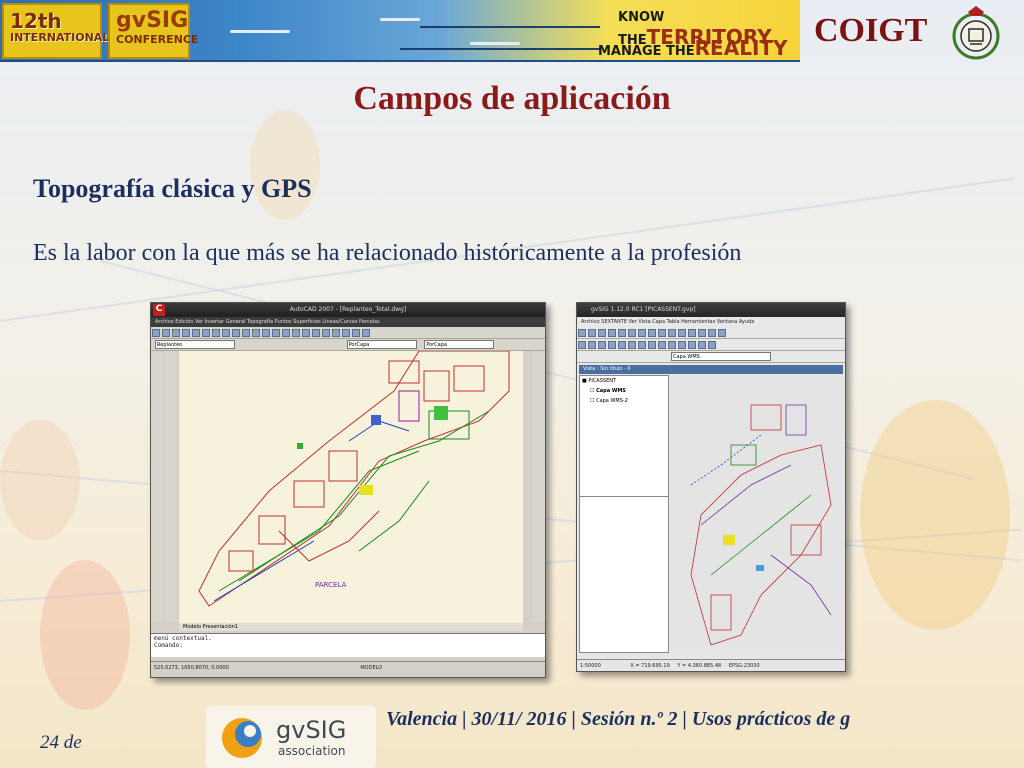 This screenshot has height=768, width=1024. What do you see at coordinates (624, 381) in the screenshot?
I see `toc-root: ■ PICASSENT` at bounding box center [624, 381].